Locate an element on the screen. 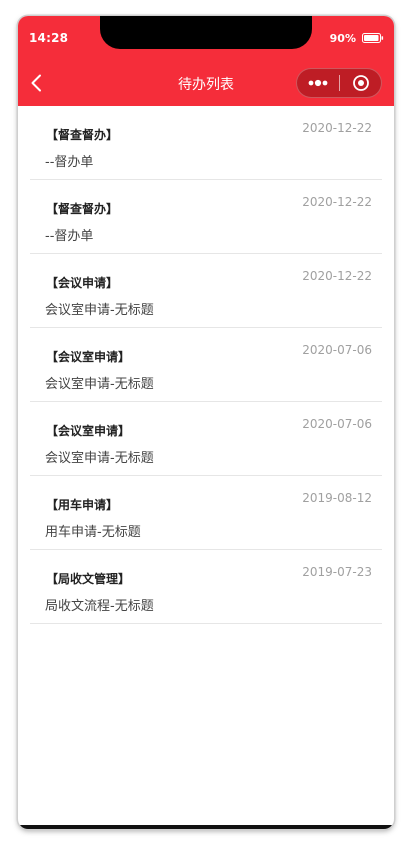  device-notch is located at coordinates (206, 32).